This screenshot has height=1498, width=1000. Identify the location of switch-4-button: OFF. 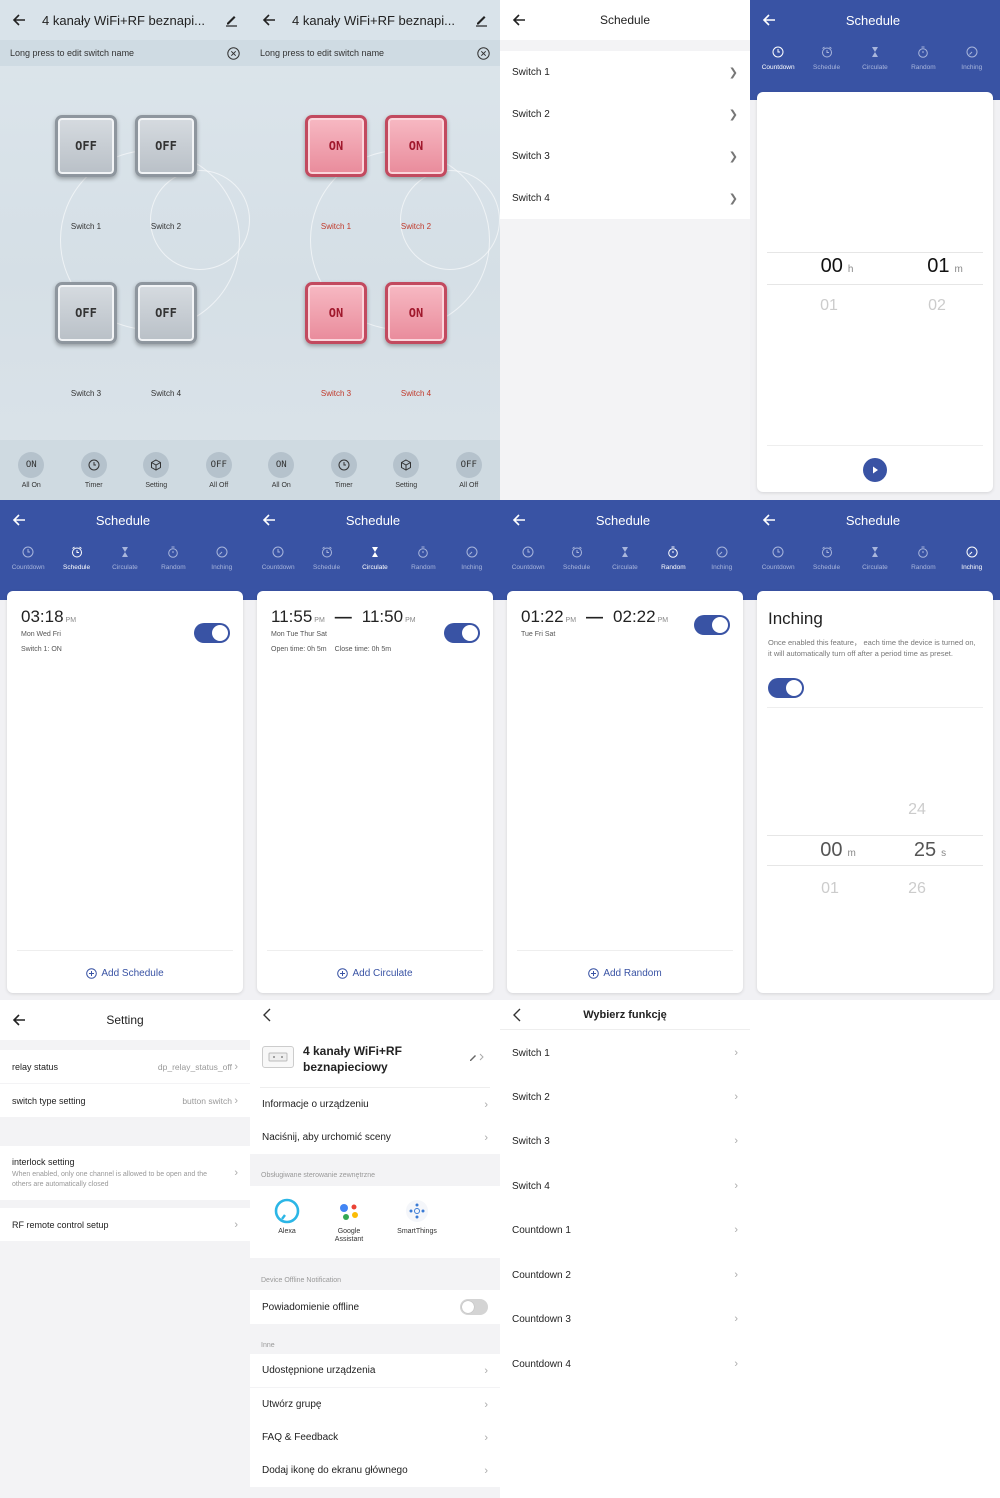
(166, 313).